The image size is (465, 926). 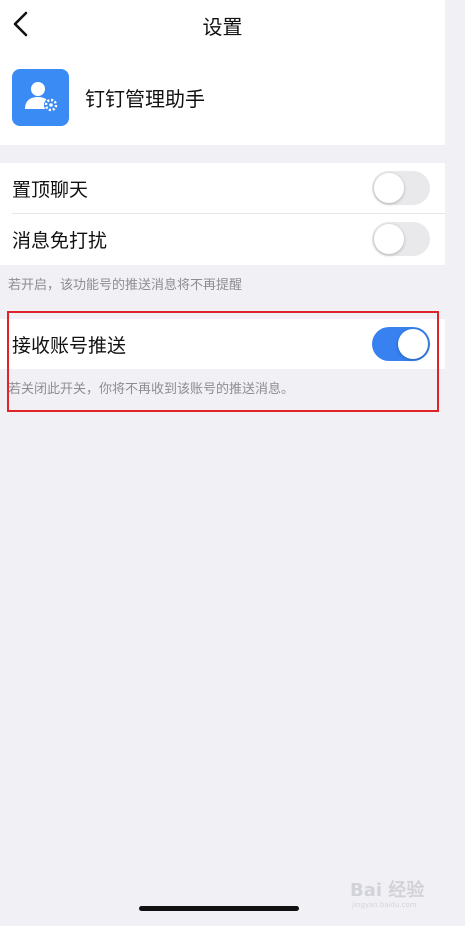 I want to click on receive-push-hint: 若关闭此开关，你将不再收到该账号的推送消息。, so click(x=151, y=389).